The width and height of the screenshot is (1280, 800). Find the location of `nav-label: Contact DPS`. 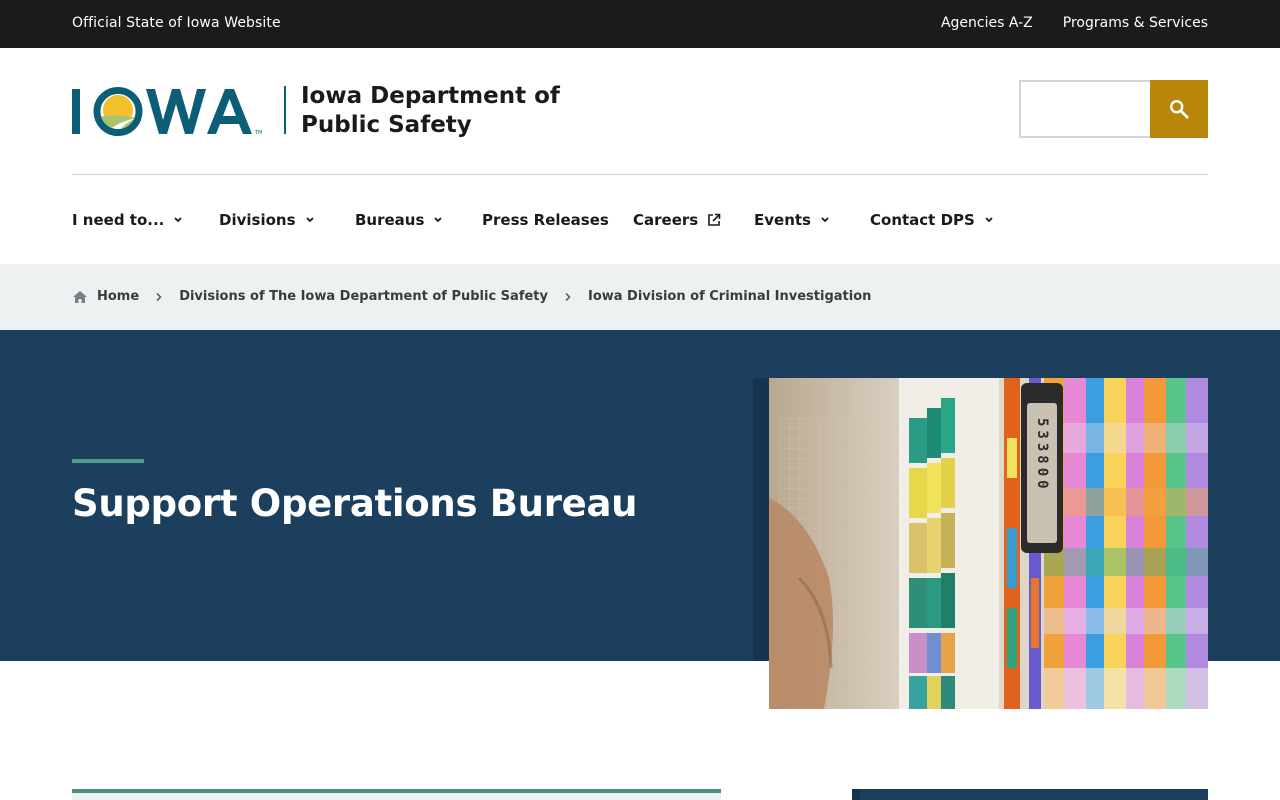

nav-label: Contact DPS is located at coordinates (922, 220).